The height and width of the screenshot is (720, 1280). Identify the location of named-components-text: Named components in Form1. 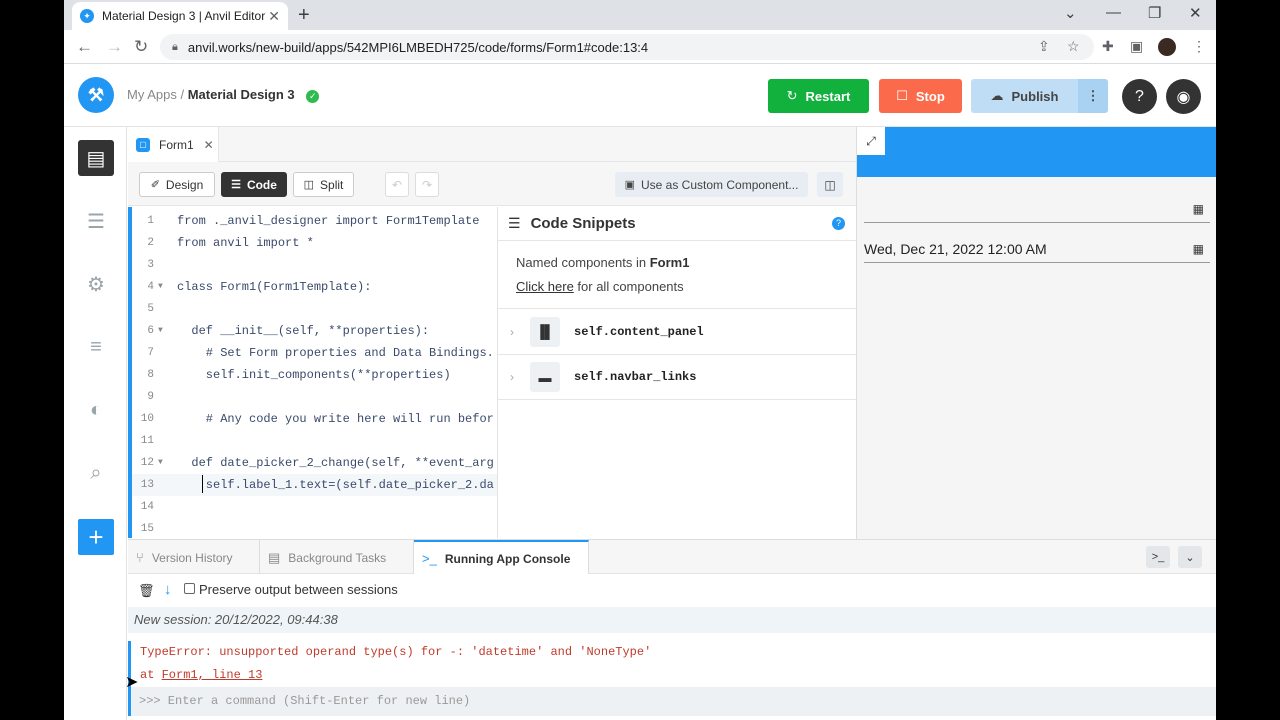
(602, 262).